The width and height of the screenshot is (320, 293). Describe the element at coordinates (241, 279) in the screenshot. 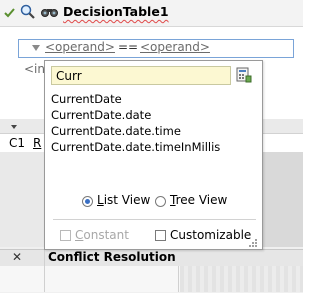

I see `conflict-grid-cells` at that location.